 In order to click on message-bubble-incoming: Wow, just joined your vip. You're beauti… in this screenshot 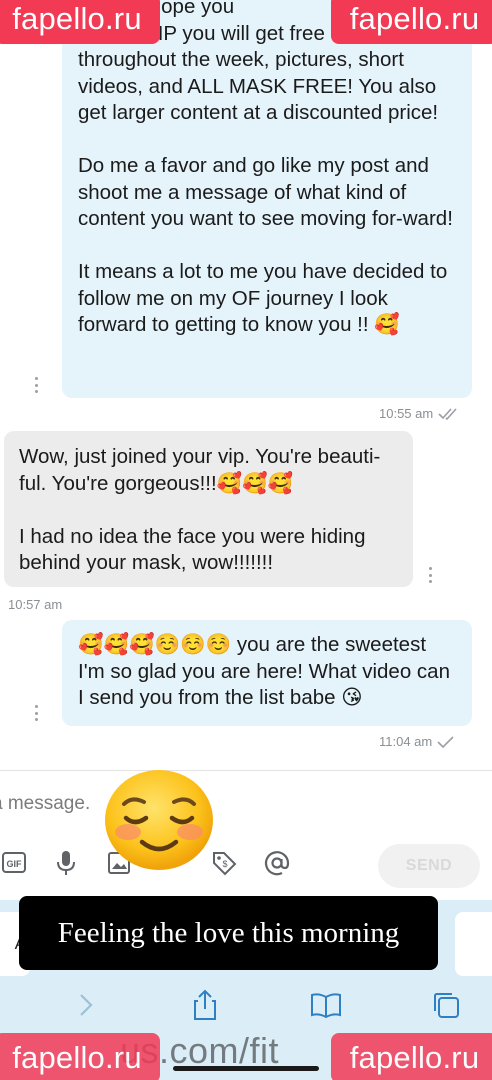, I will do `click(208, 509)`.